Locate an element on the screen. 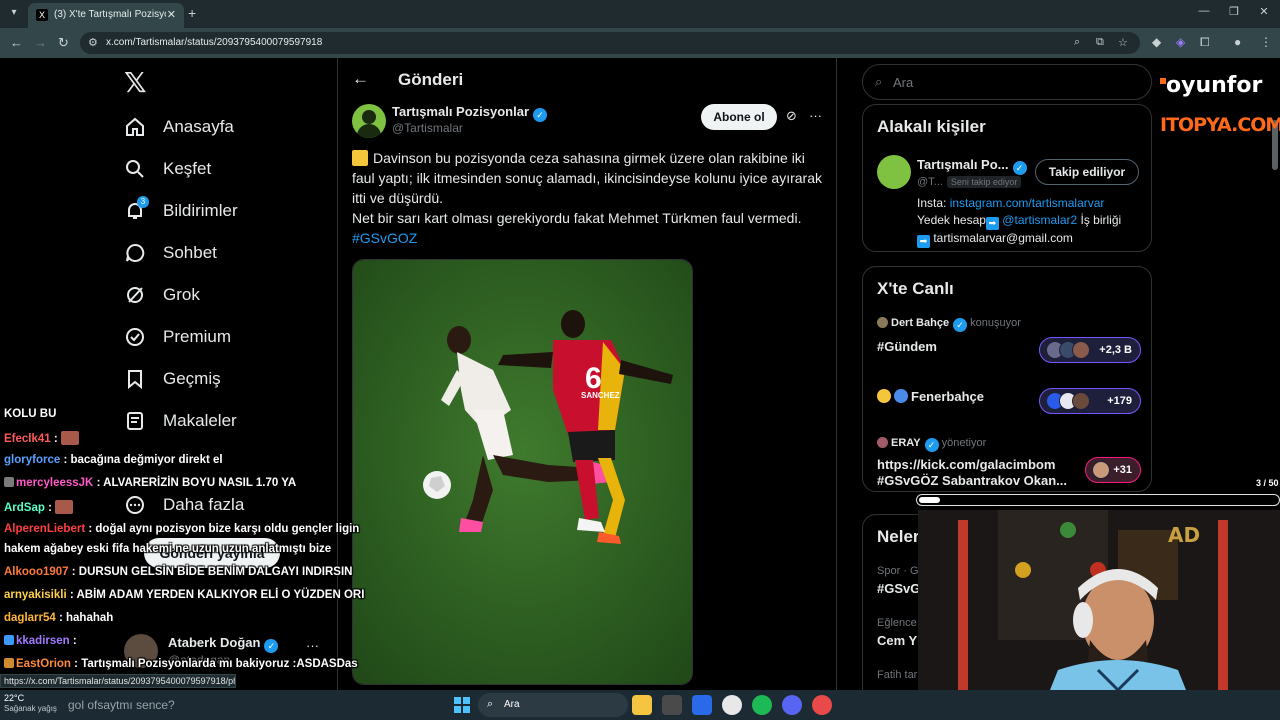 This screenshot has width=1280, height=720. chat-emote-icon is located at coordinates (64, 507).